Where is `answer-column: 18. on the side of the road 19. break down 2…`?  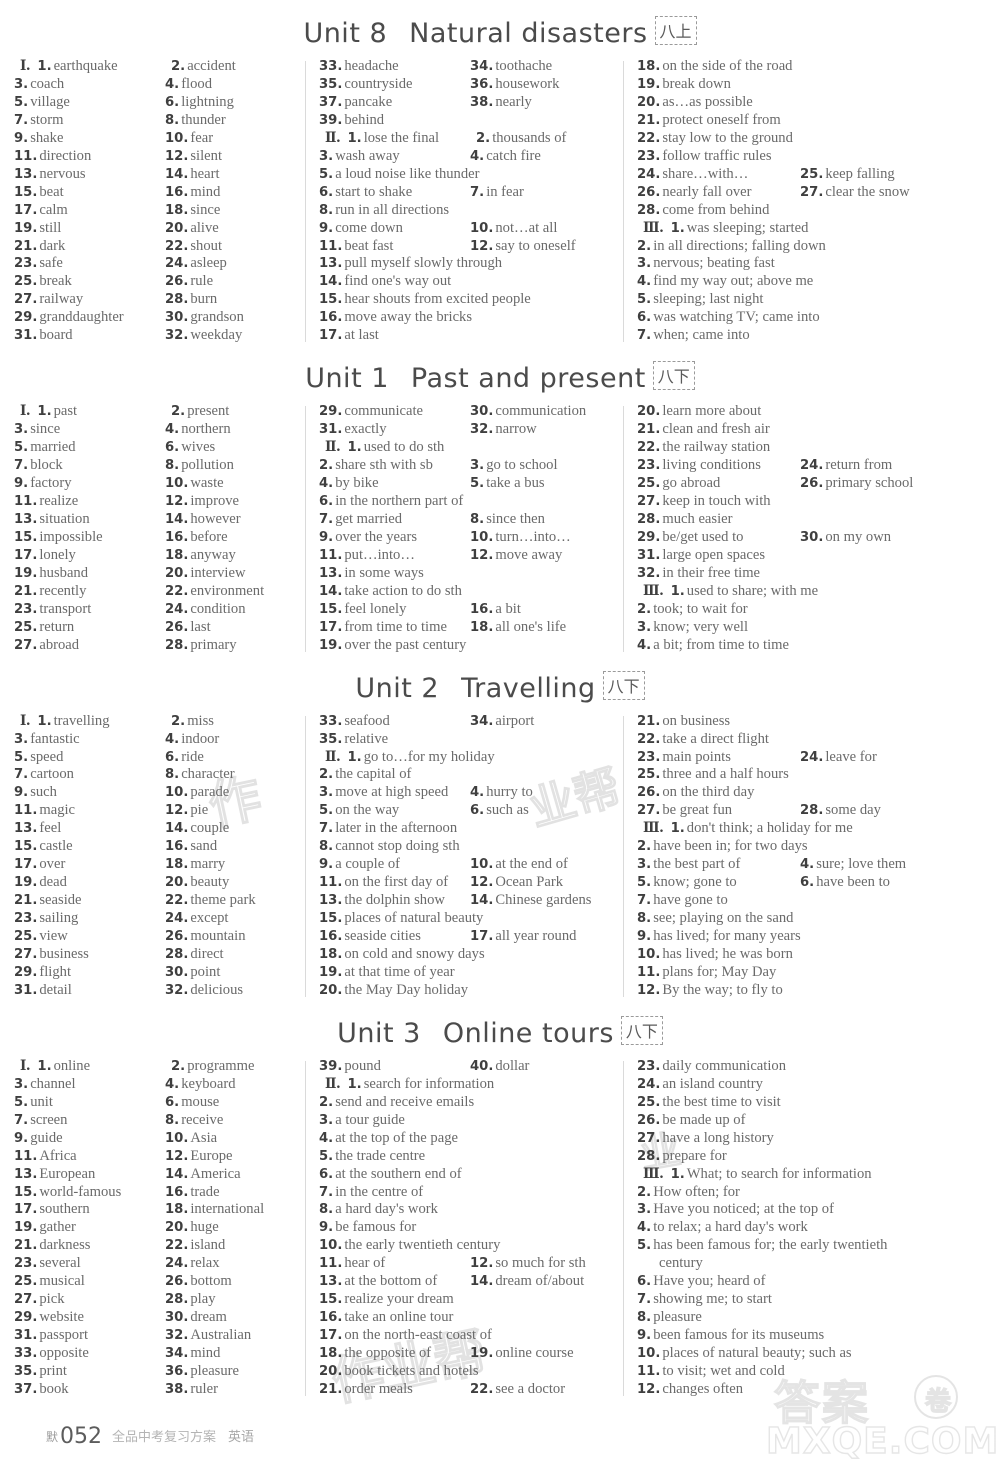
answer-column: 18. on the side of the road 19. break down 2… is located at coordinates (793, 201).